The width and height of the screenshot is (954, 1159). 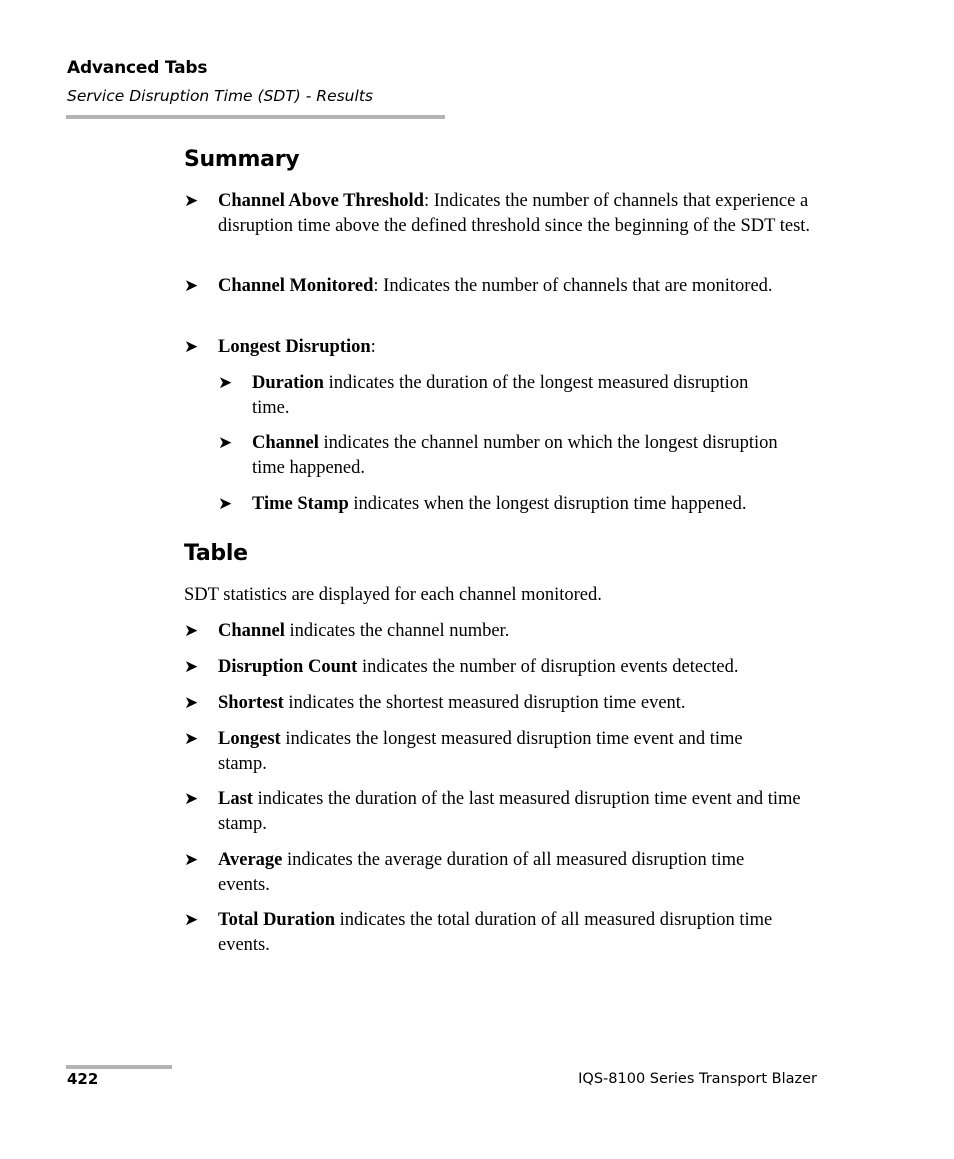 What do you see at coordinates (288, 383) in the screenshot?
I see `term: Duration` at bounding box center [288, 383].